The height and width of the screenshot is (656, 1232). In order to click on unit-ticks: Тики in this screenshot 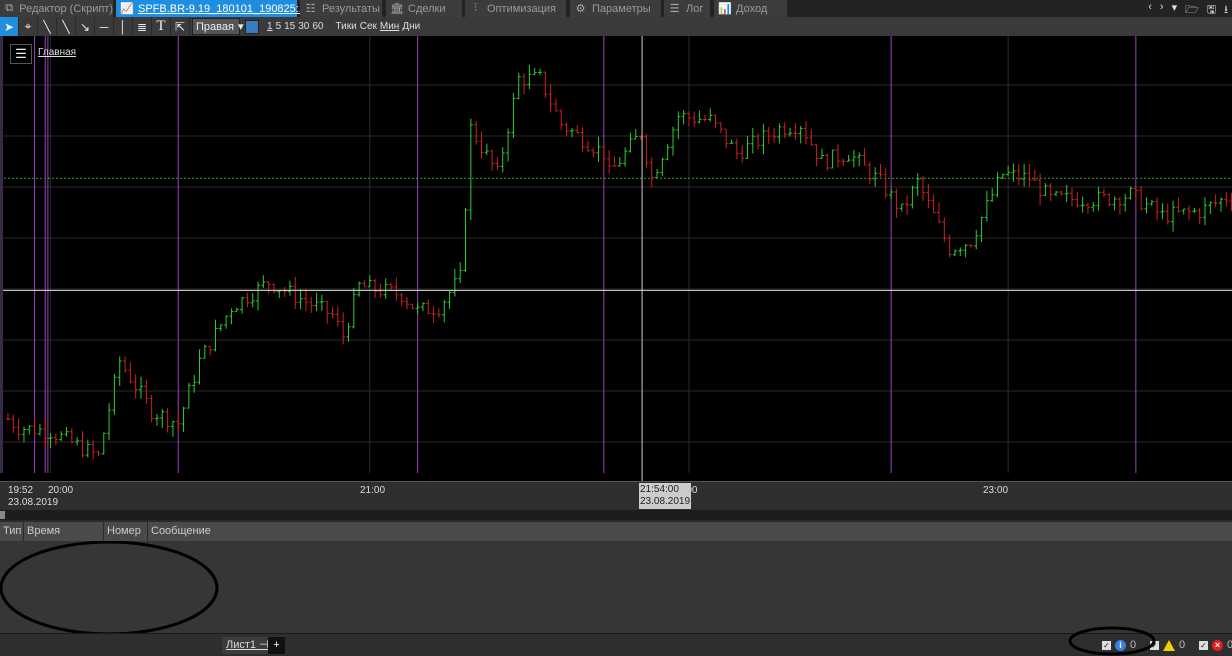, I will do `click(346, 26)`.